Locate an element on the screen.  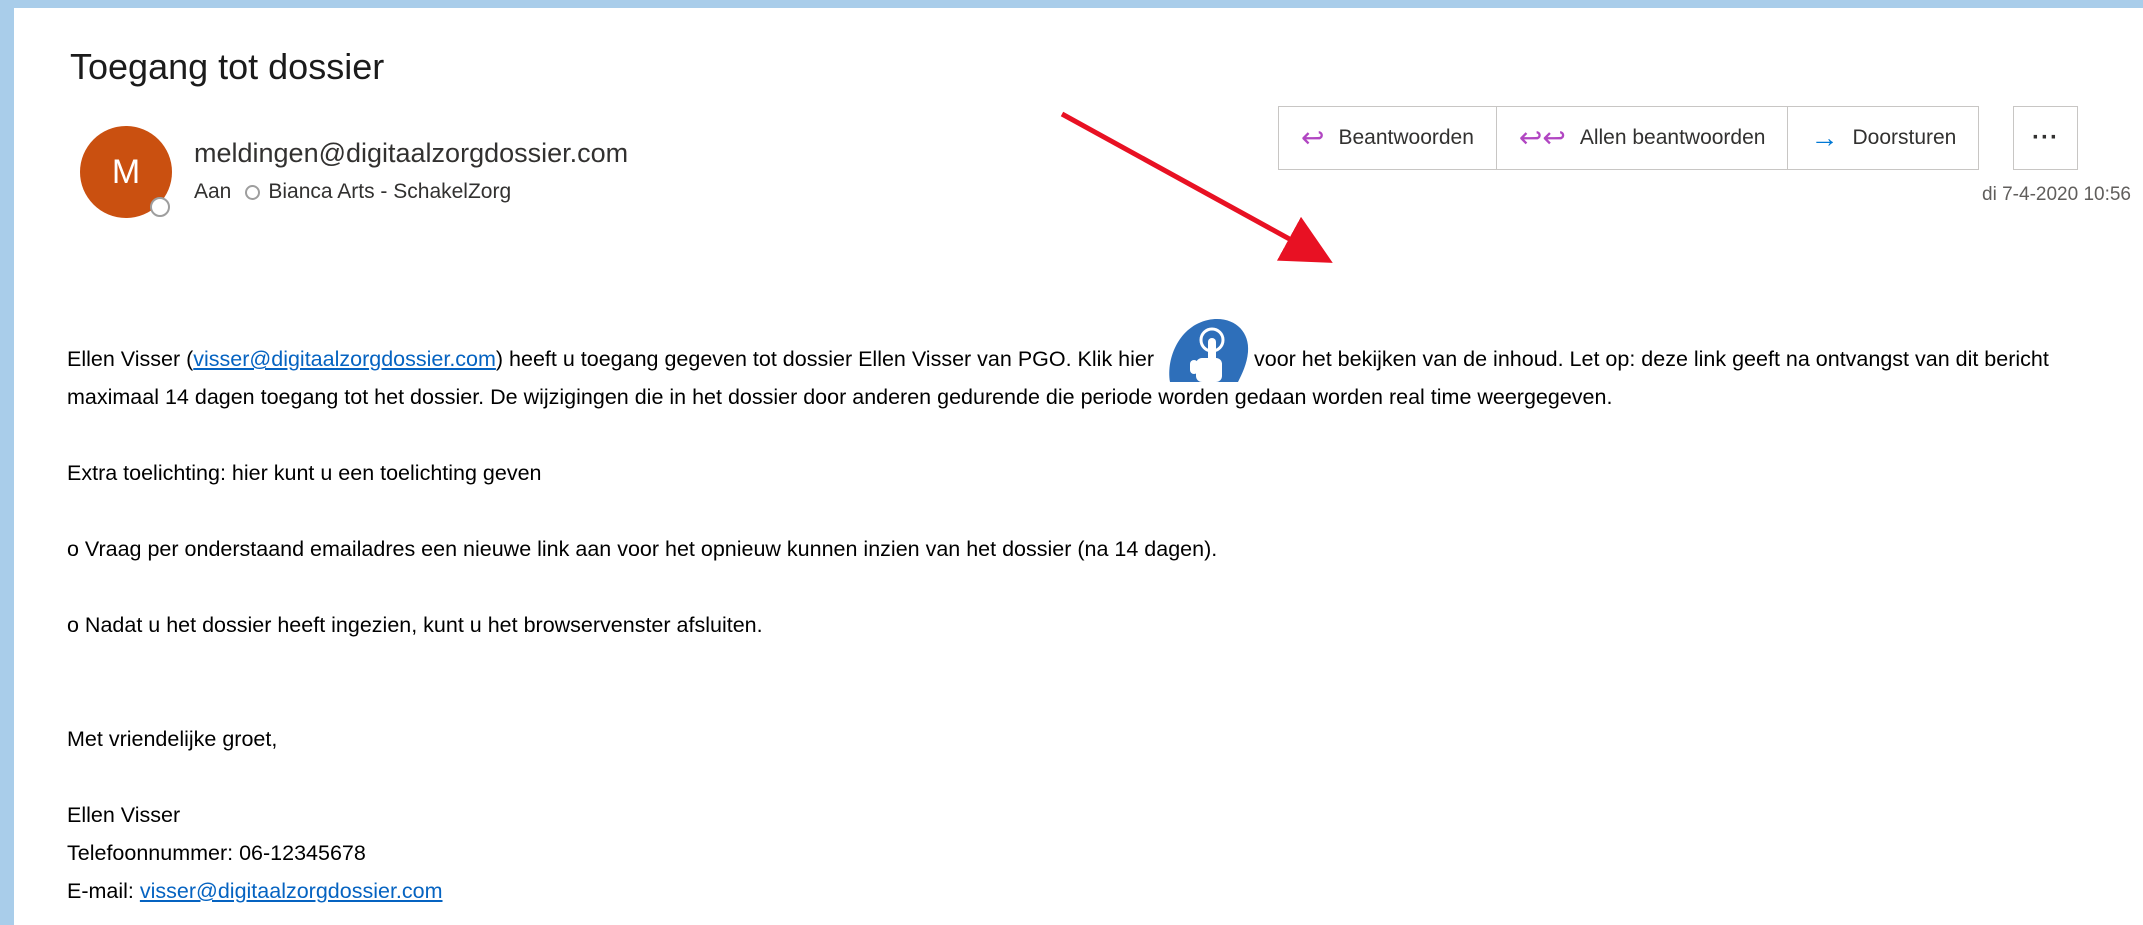
to-label: Aan is located at coordinates (213, 191).